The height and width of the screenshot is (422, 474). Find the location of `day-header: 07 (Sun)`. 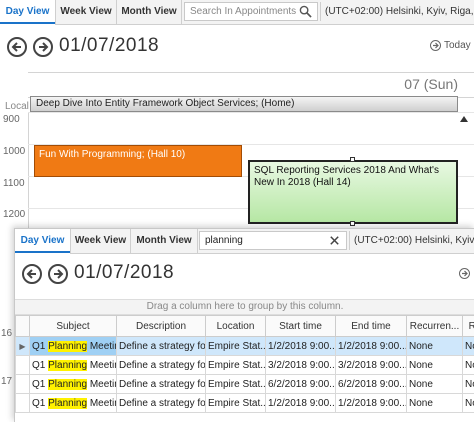

day-header: 07 (Sun) is located at coordinates (251, 85).